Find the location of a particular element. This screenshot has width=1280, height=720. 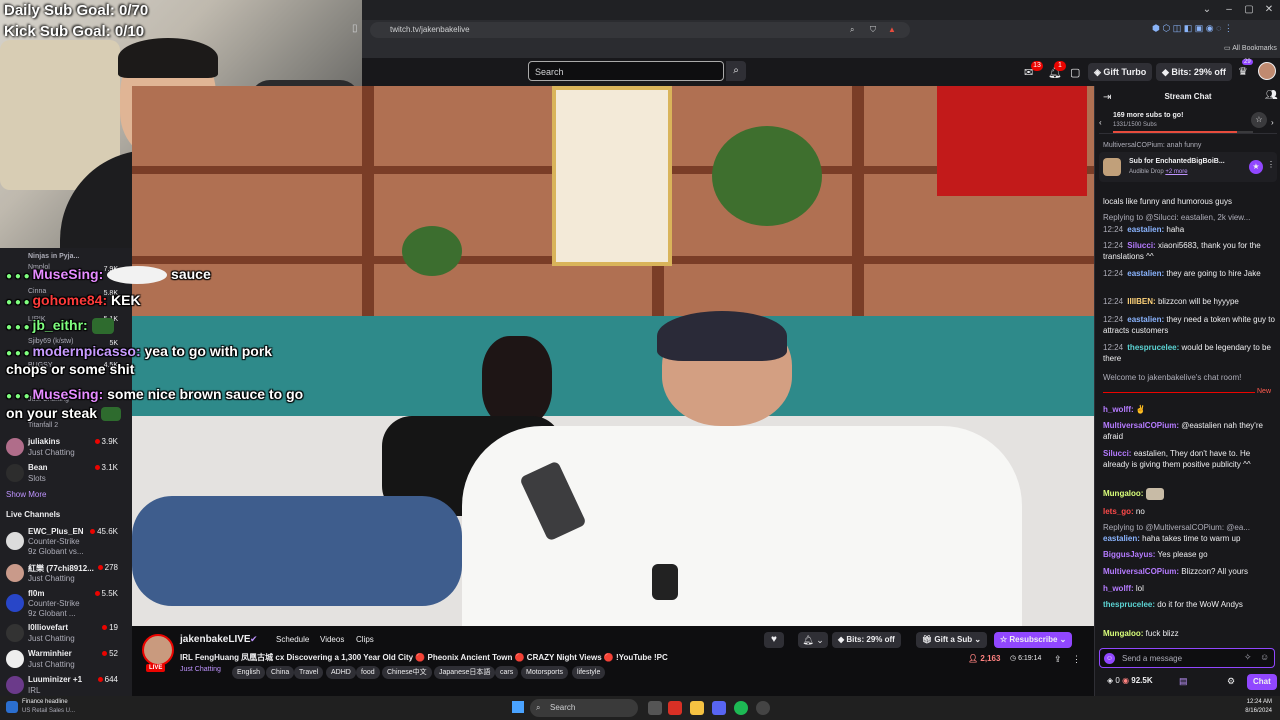

viewer-count: 3.9K is located at coordinates (106, 441).